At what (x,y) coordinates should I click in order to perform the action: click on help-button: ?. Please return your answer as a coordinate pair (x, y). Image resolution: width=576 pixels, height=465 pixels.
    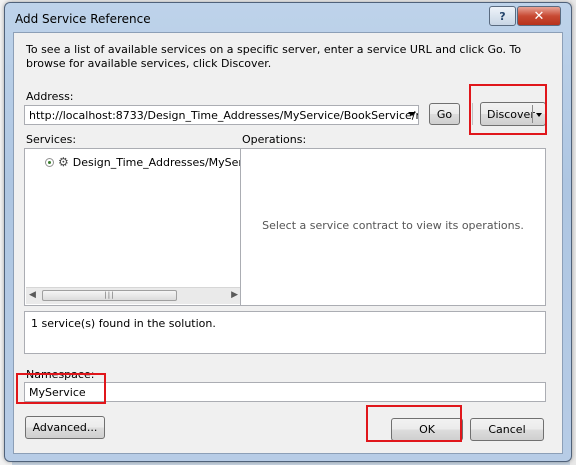
    Looking at the image, I should click on (502, 16).